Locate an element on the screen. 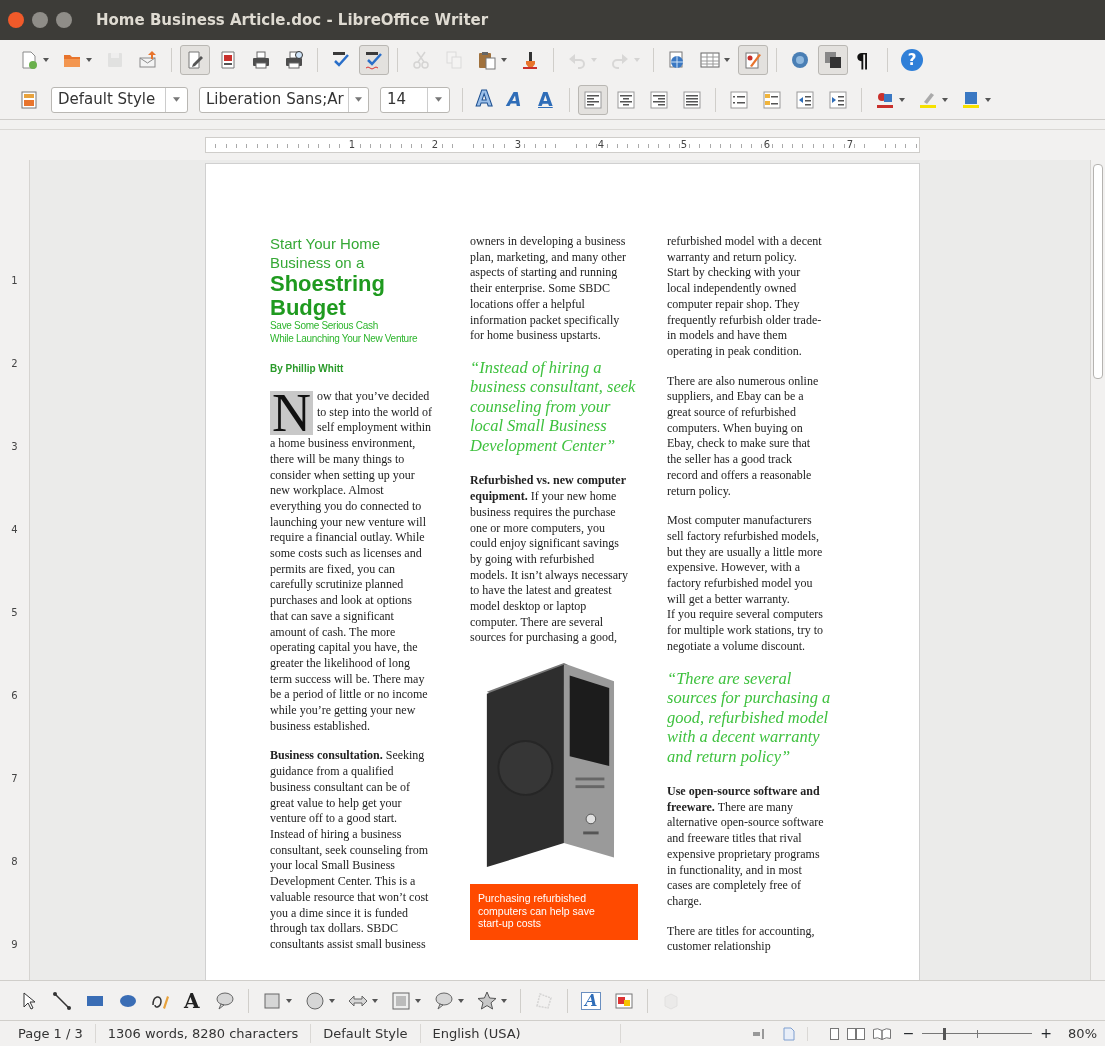 The image size is (1105, 1046). underline-button: A is located at coordinates (547, 99).